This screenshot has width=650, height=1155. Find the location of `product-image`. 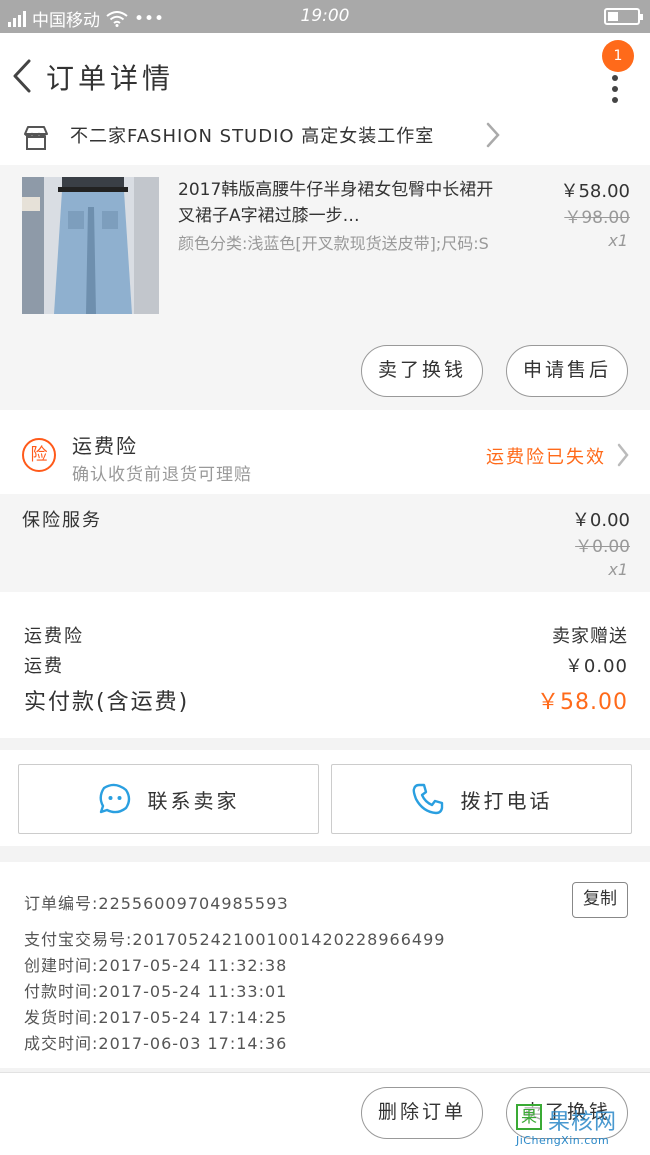

product-image is located at coordinates (90, 245).